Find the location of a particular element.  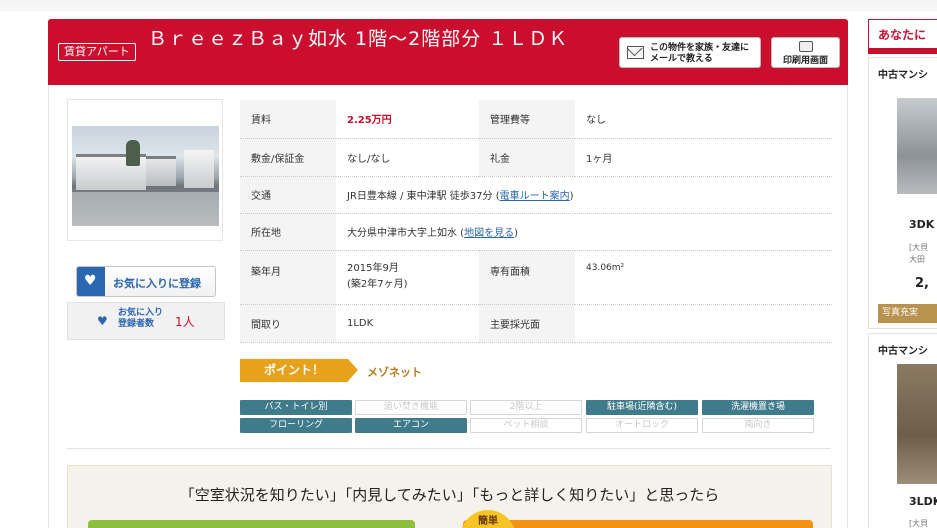

area-label: 専有面積 is located at coordinates (527, 277).